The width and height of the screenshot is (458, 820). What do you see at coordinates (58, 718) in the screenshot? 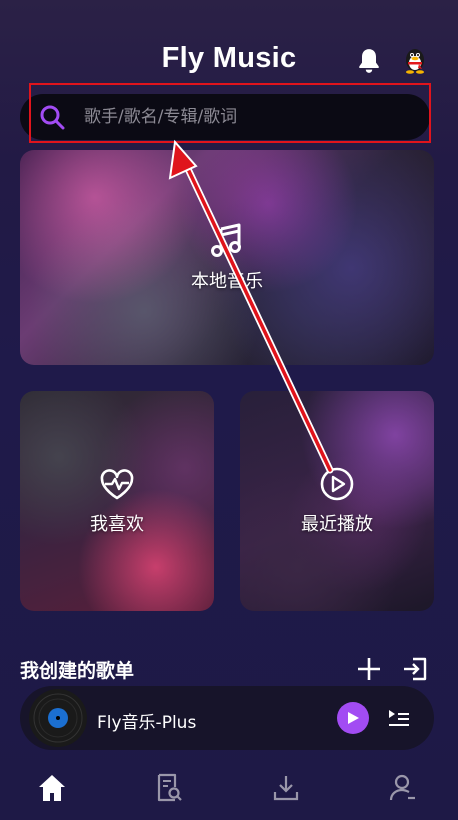
I see `vinyl-disc-icon` at bounding box center [58, 718].